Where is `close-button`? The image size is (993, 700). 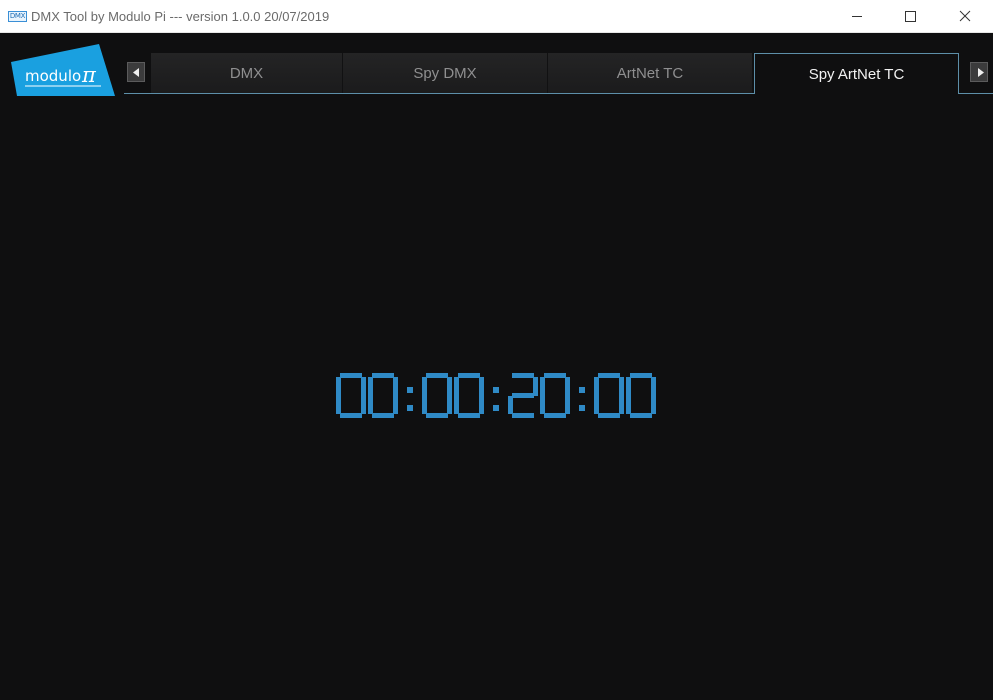 close-button is located at coordinates (964, 16).